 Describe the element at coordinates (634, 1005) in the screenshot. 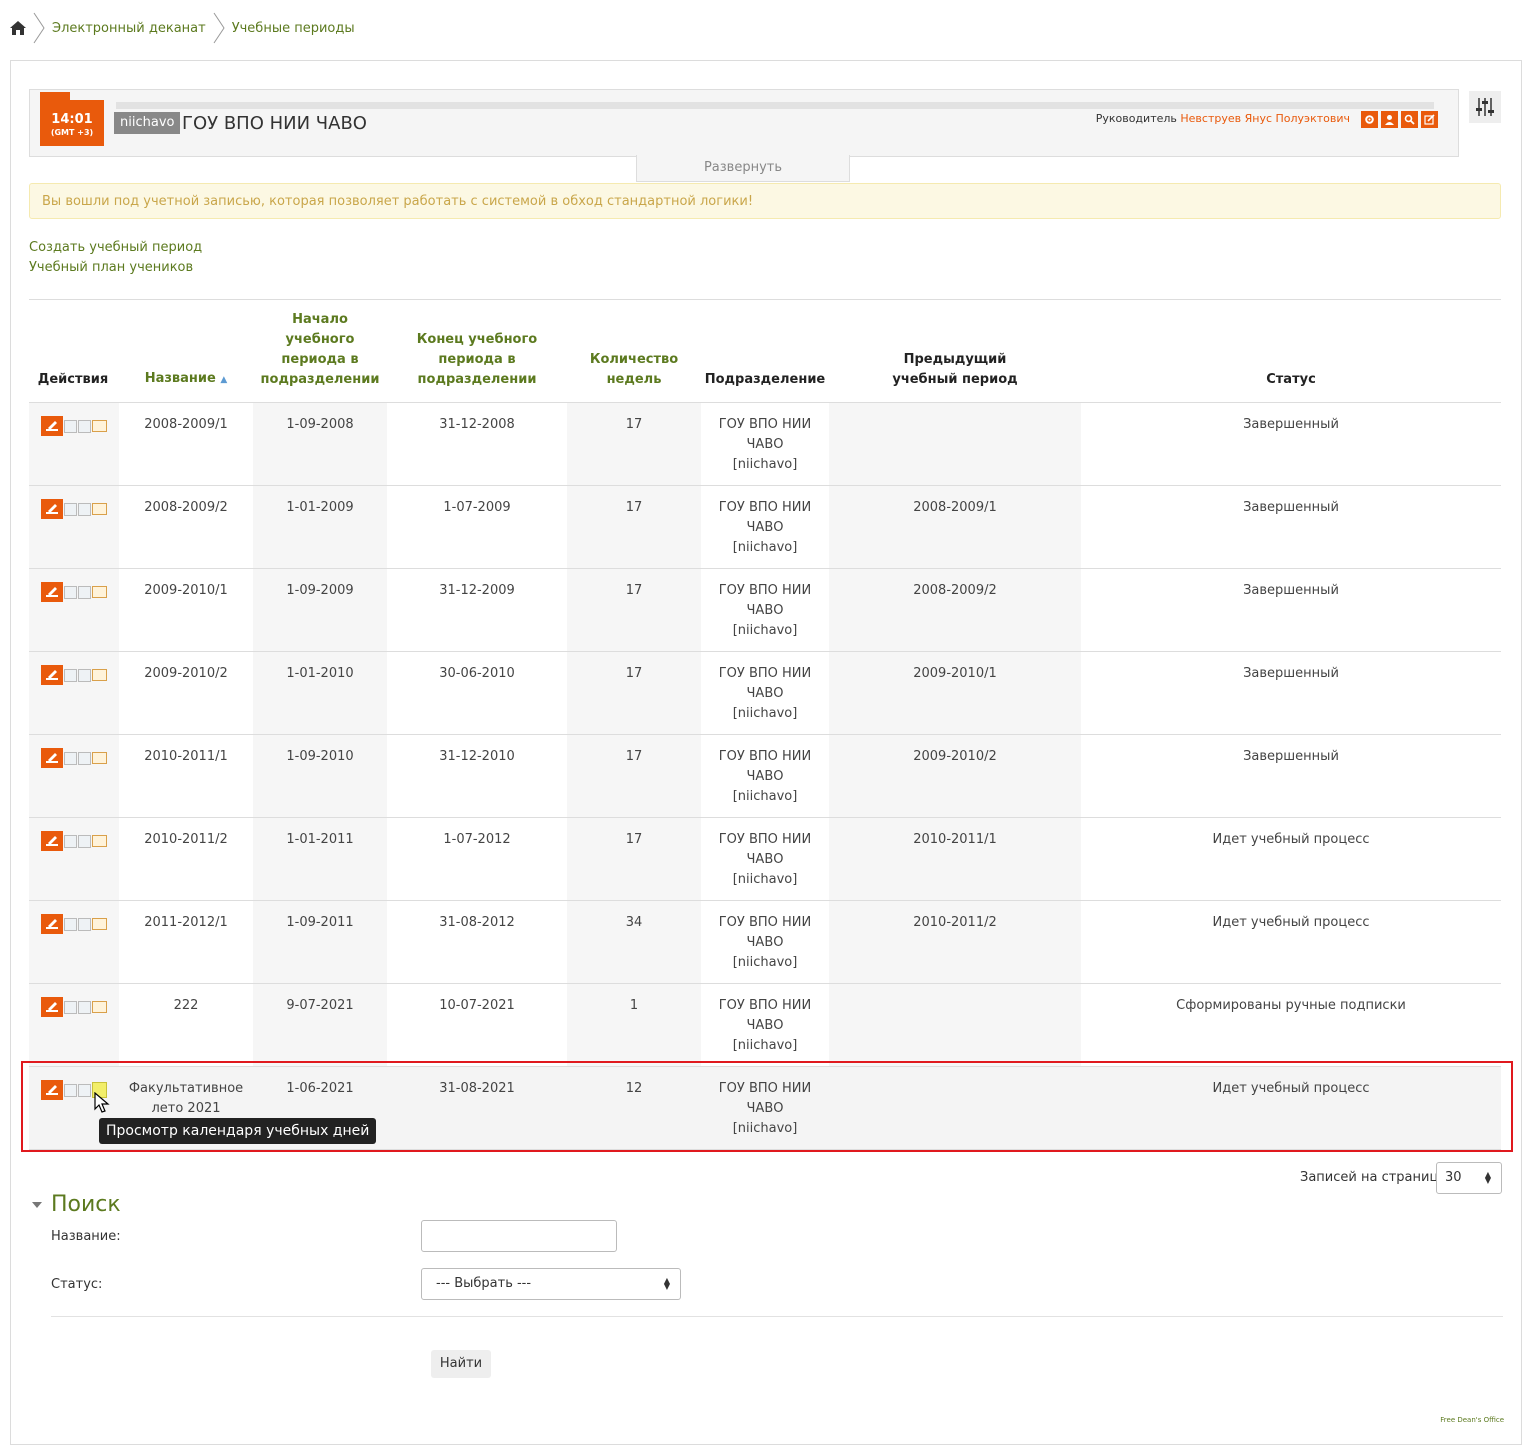

I see `cell-weeks: 1` at that location.